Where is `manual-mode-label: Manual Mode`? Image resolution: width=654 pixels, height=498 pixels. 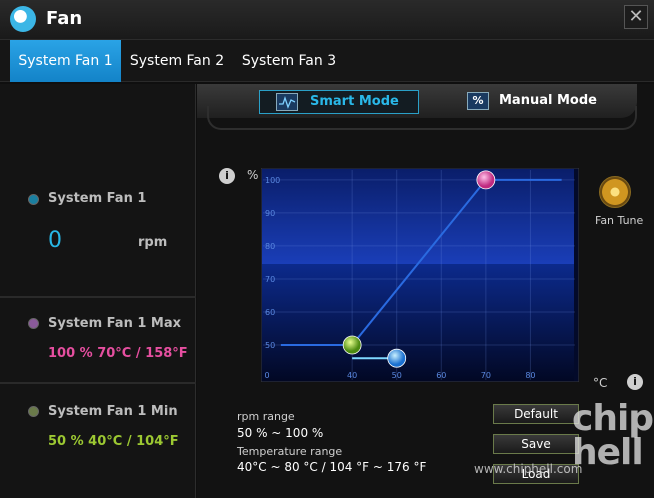
manual-mode-label: Manual Mode is located at coordinates (548, 100).